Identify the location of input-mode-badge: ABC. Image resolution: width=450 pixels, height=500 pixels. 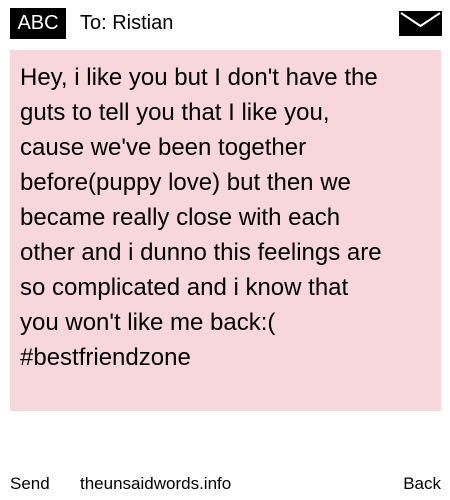
(38, 23).